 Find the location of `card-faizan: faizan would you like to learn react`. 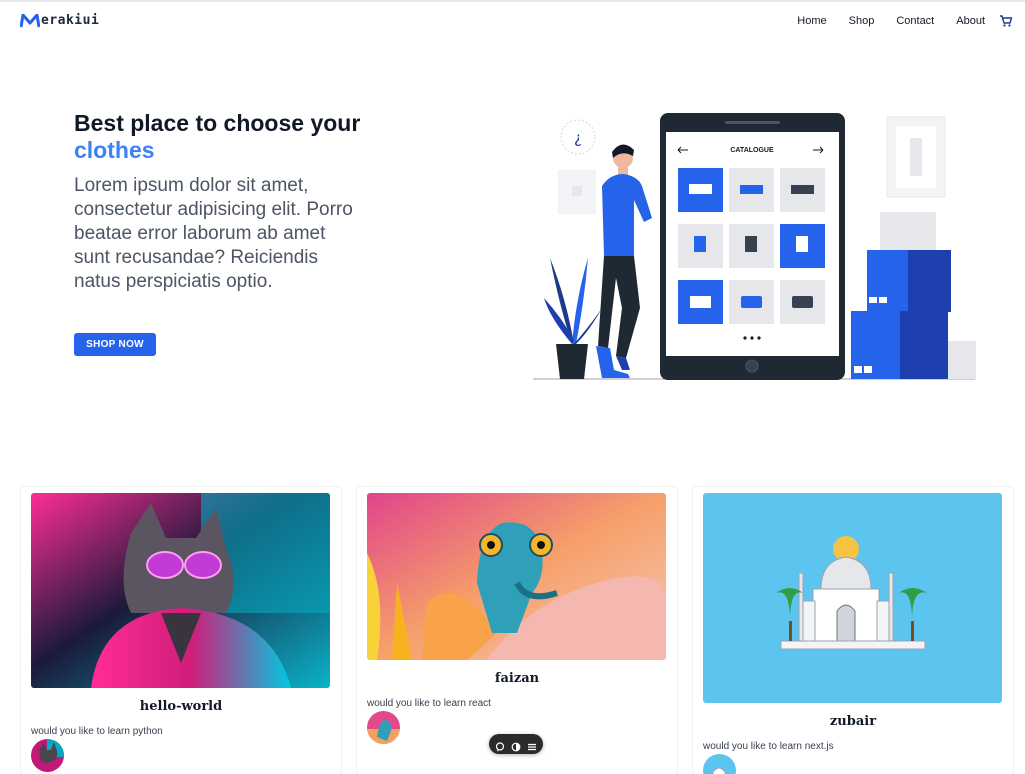

card-faizan: faizan would you like to learn react is located at coordinates (517, 630).